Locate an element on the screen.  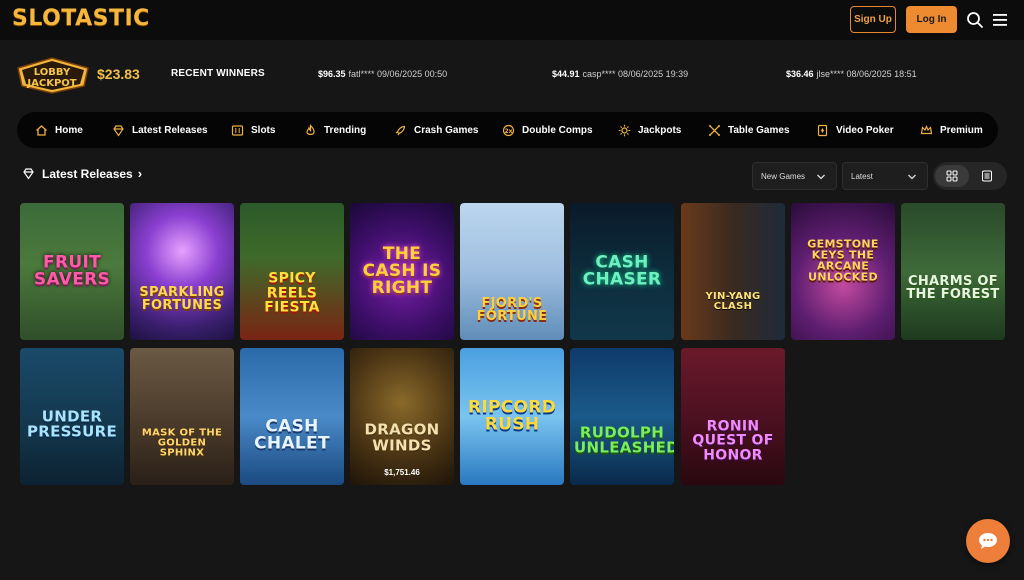
game-tile-mask-of-the-golden-sphinx: Mask of the Golden Sphinx is located at coordinates (182, 416).